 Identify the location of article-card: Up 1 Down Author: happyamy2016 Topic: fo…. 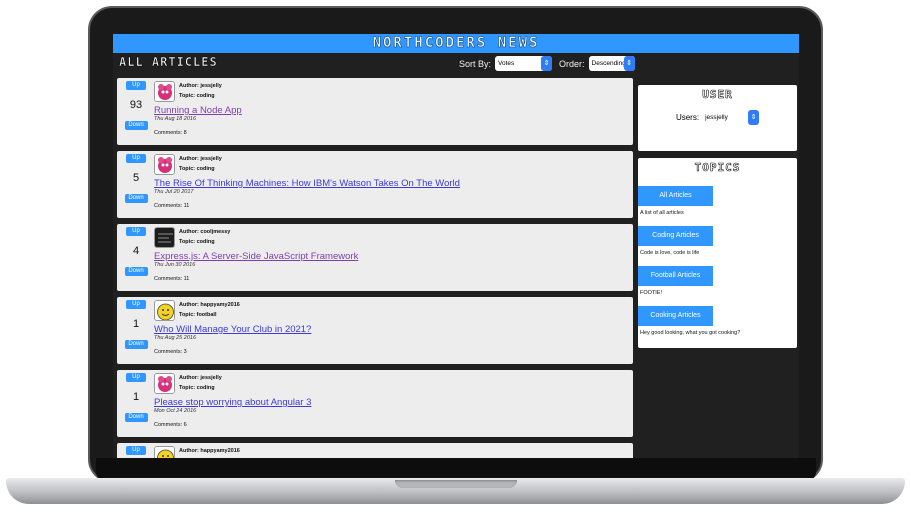
(375, 330).